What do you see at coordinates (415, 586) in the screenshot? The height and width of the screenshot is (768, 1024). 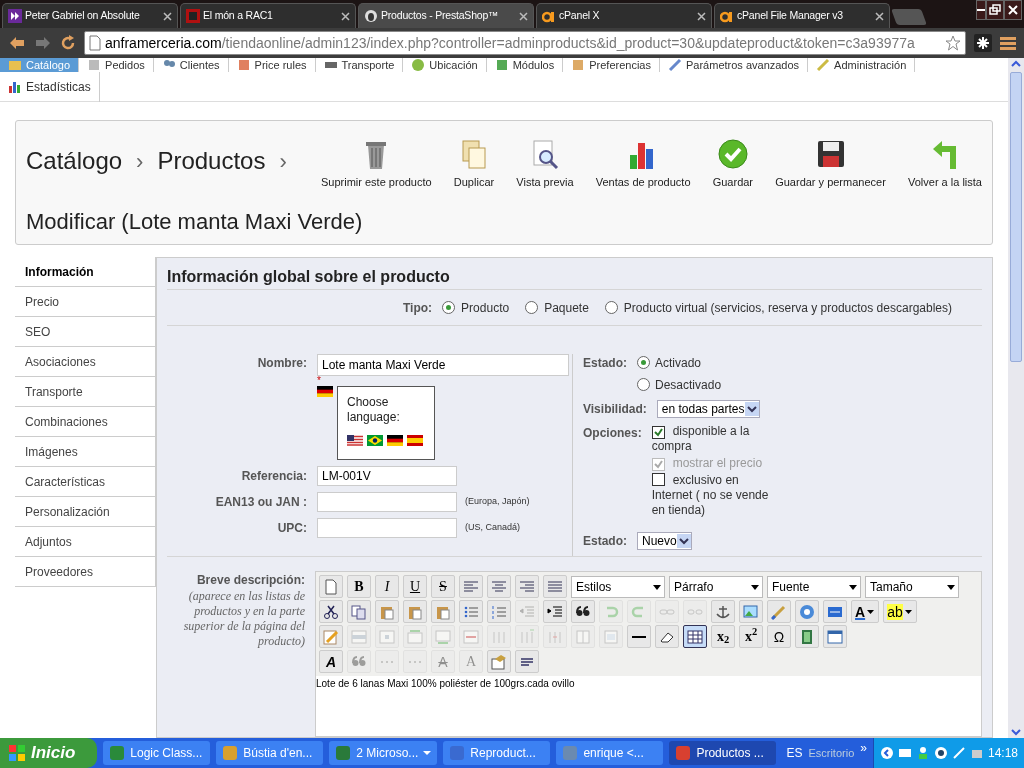 I see `editor-button: U` at bounding box center [415, 586].